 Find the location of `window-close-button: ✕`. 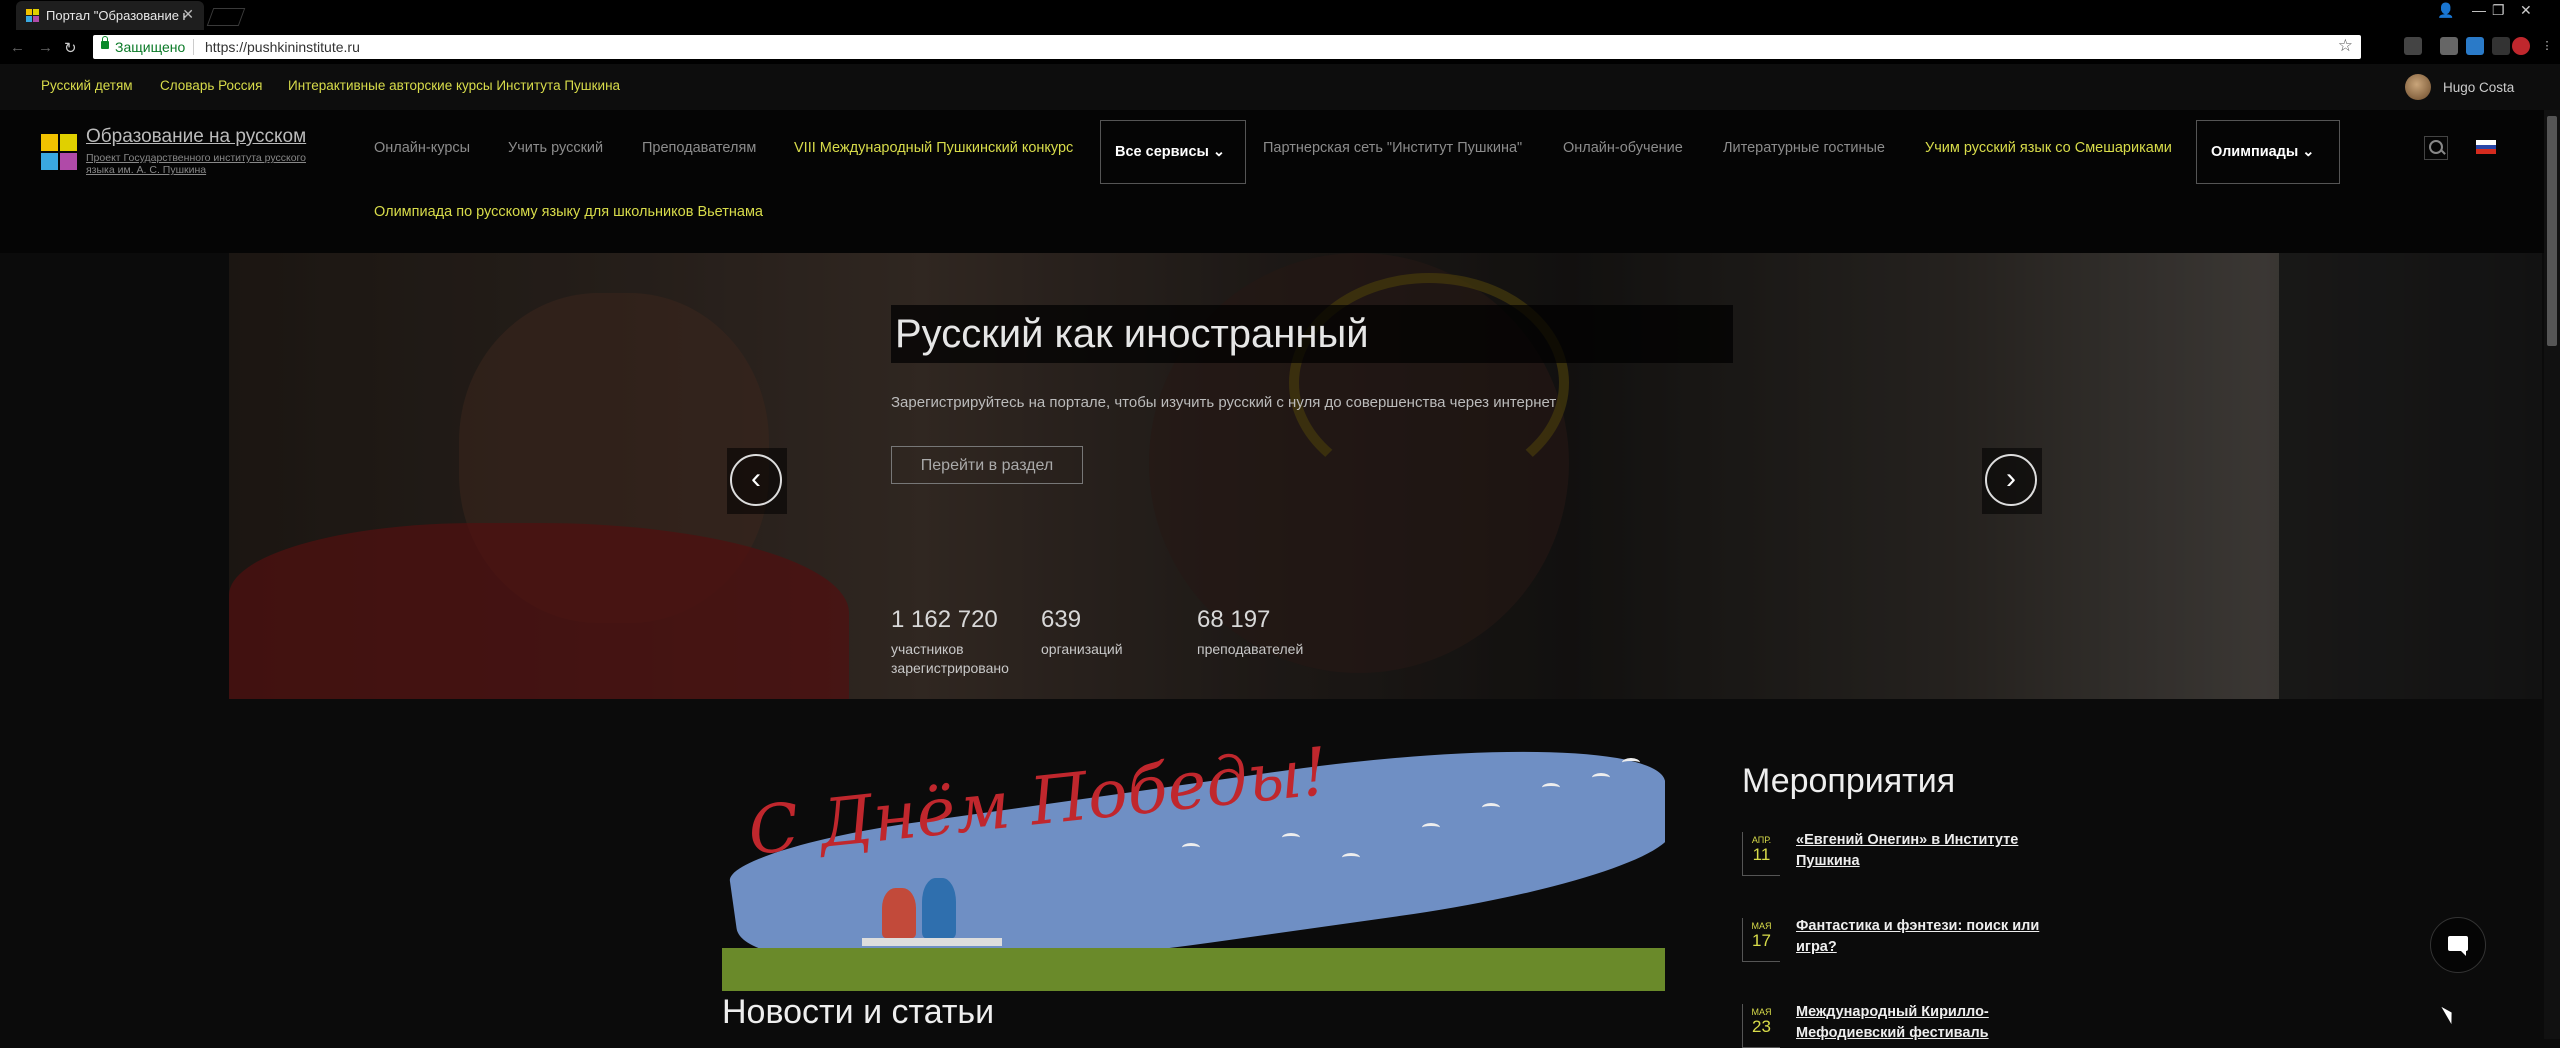

window-close-button: ✕ is located at coordinates (2526, 10).